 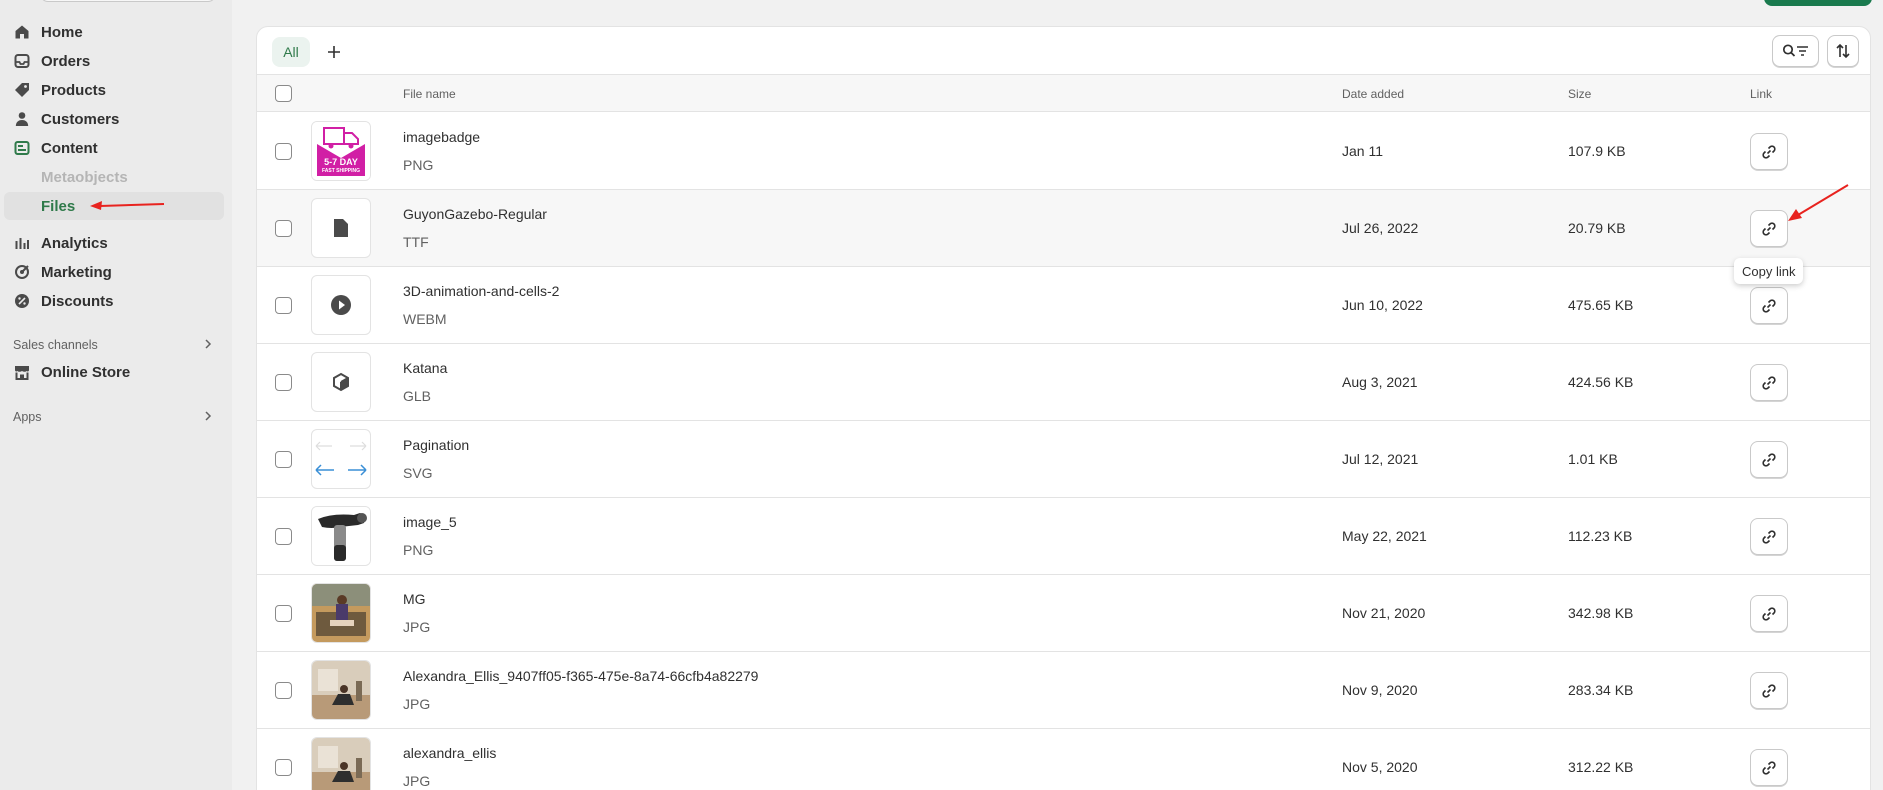 What do you see at coordinates (1593, 459) in the screenshot?
I see `file-size: 1.01 KB` at bounding box center [1593, 459].